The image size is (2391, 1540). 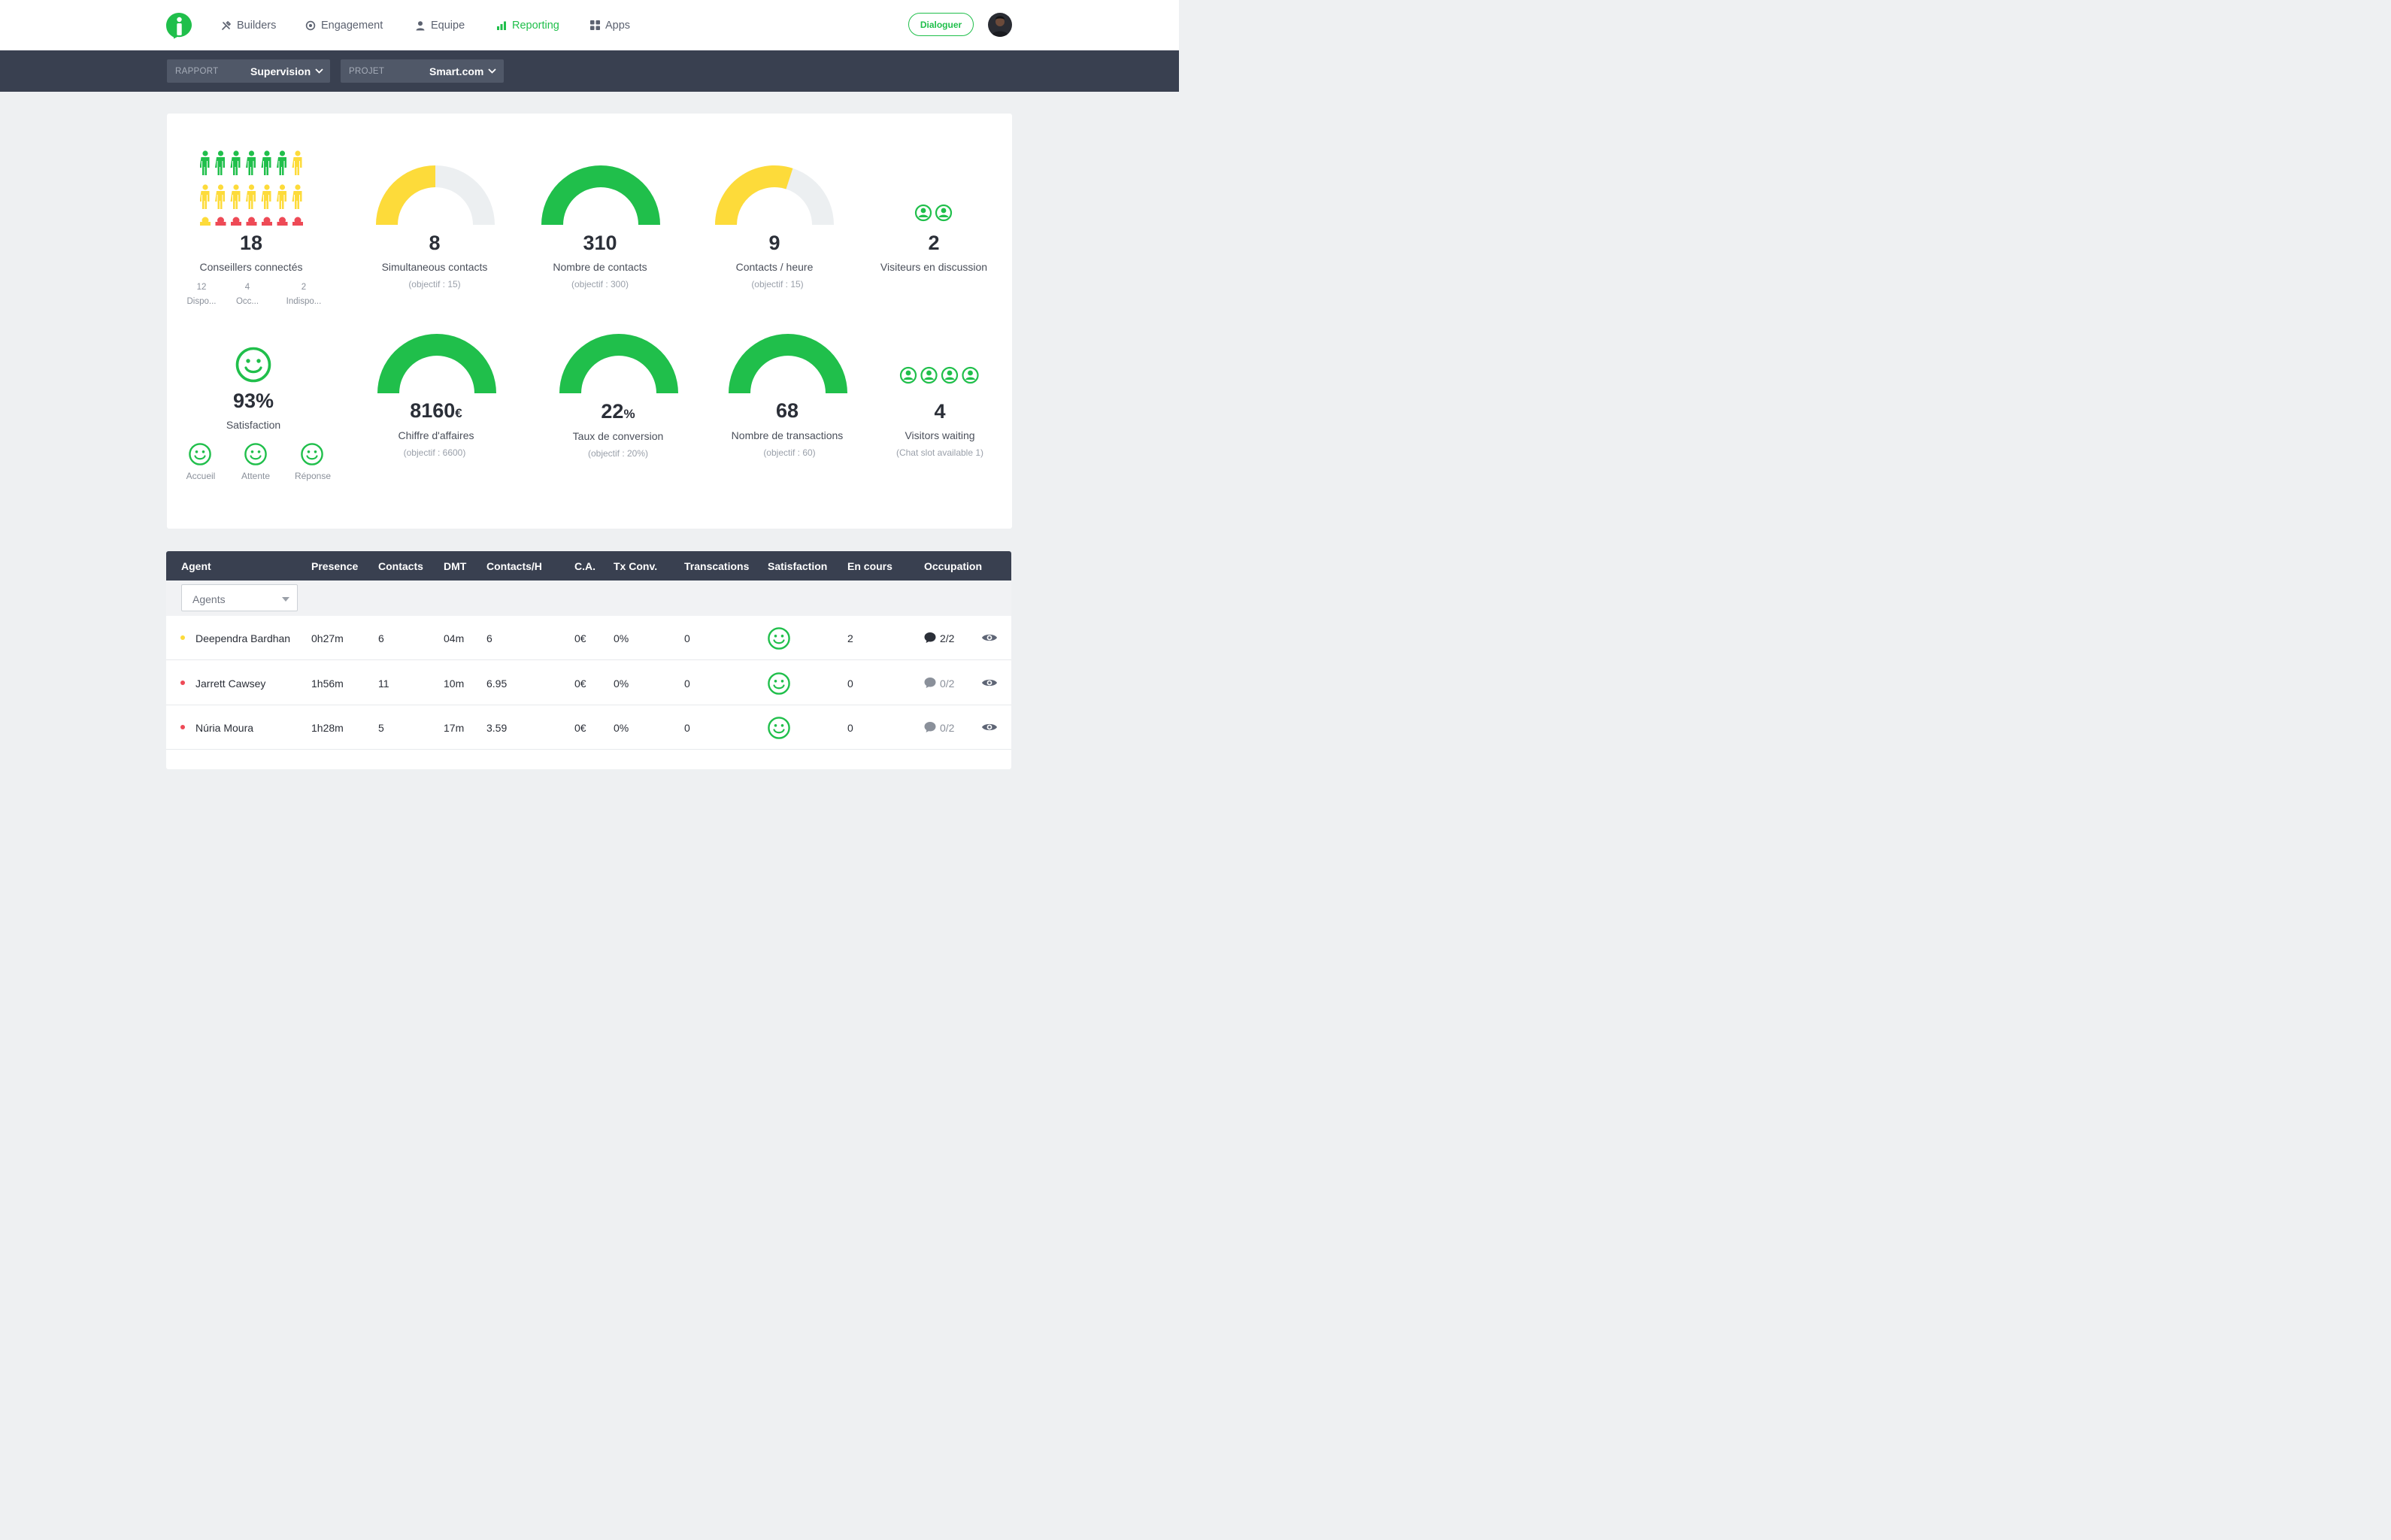 I want to click on simultaneous-value: 8, so click(x=435, y=243).